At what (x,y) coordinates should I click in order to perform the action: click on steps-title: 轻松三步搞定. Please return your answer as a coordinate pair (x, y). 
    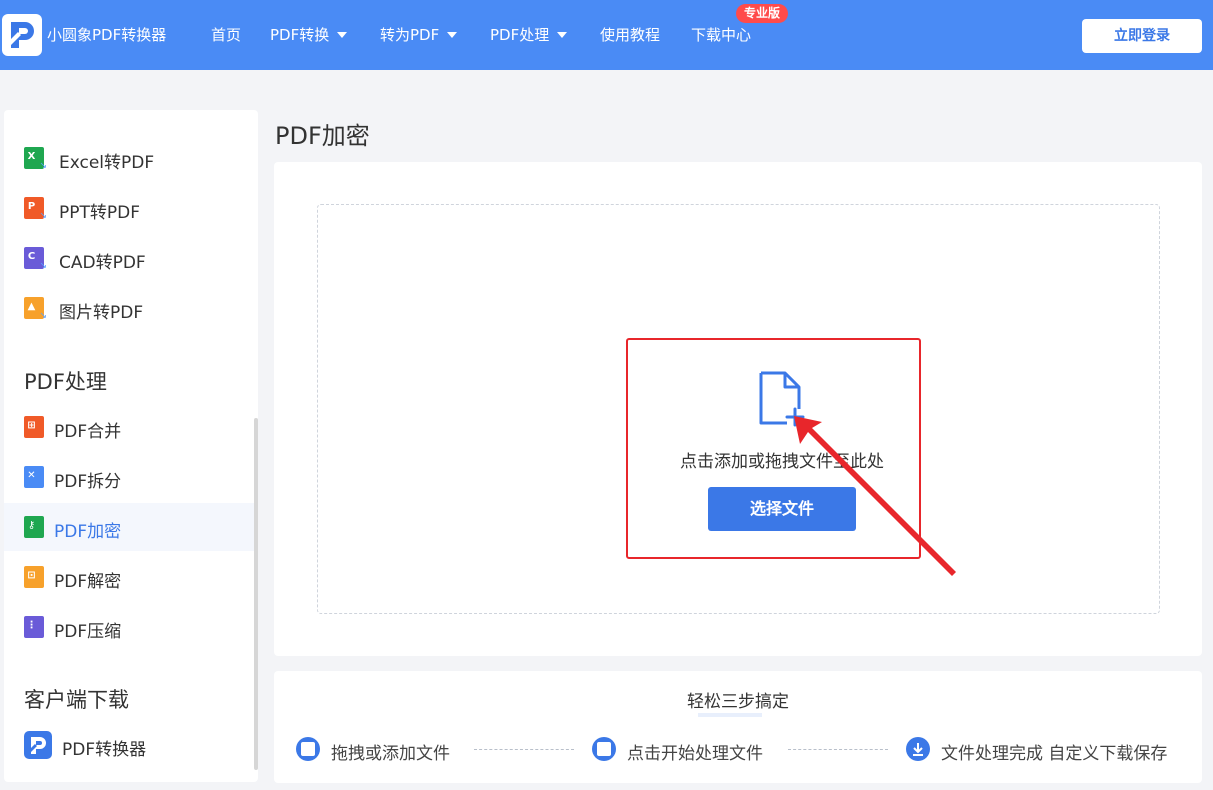
    Looking at the image, I should click on (738, 702).